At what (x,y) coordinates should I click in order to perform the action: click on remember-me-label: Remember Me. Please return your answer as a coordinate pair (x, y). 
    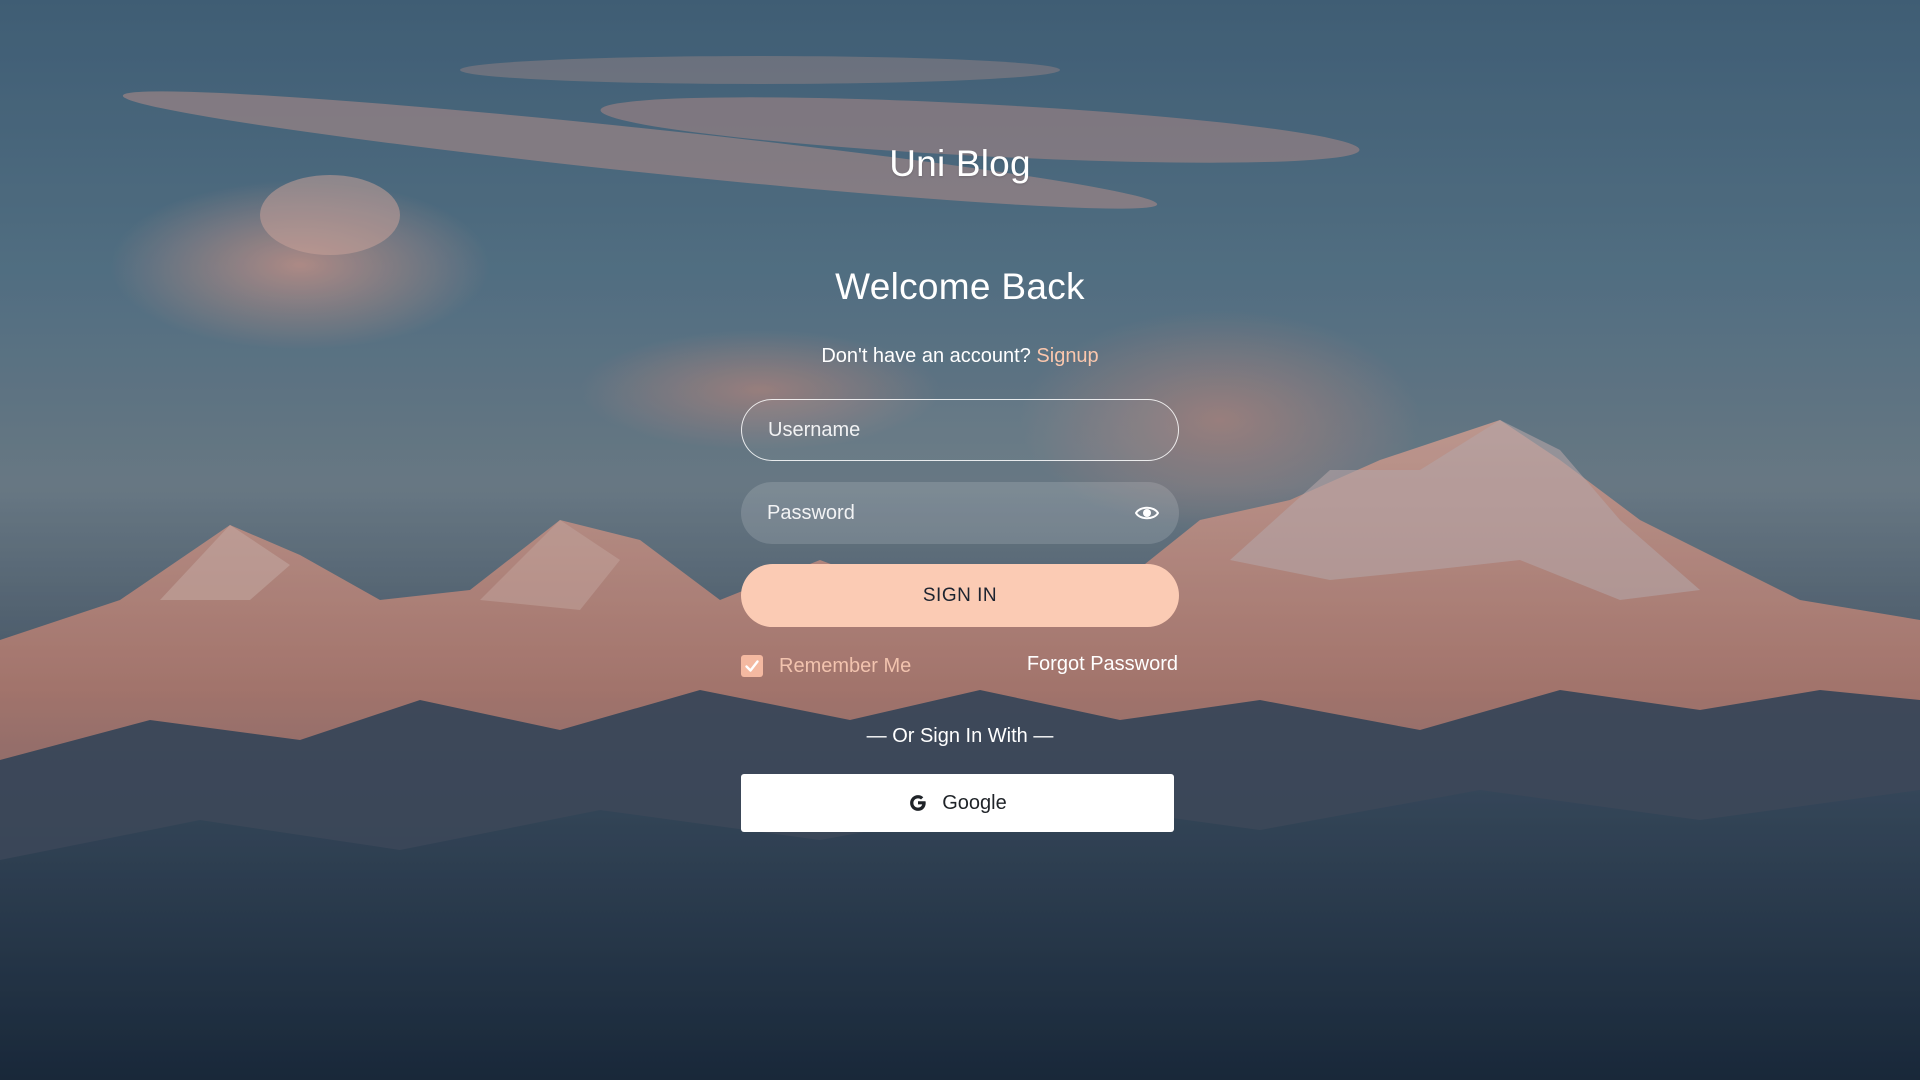
    Looking at the image, I should click on (845, 665).